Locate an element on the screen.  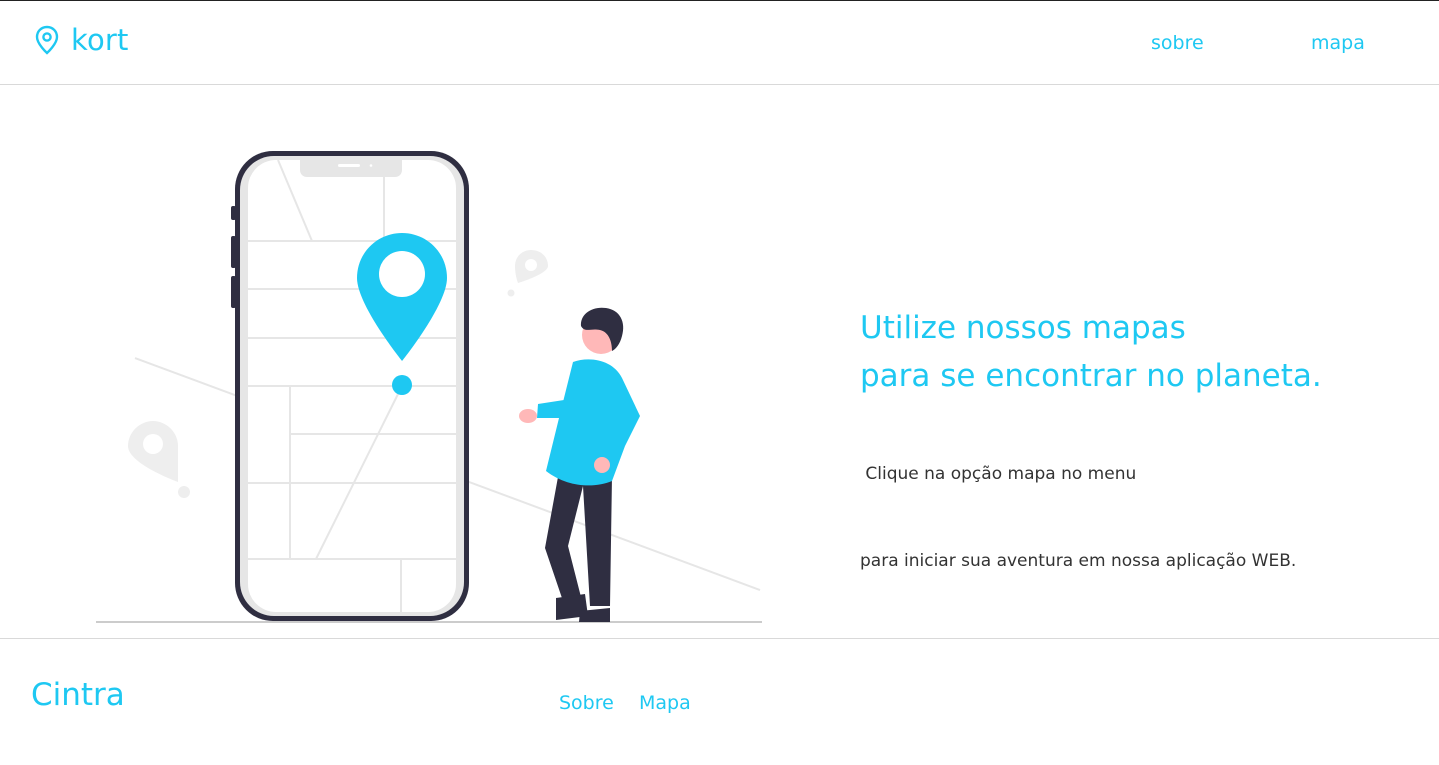
hero-subtitle-line-1: Clique na opção mapa no menu is located at coordinates (998, 474).